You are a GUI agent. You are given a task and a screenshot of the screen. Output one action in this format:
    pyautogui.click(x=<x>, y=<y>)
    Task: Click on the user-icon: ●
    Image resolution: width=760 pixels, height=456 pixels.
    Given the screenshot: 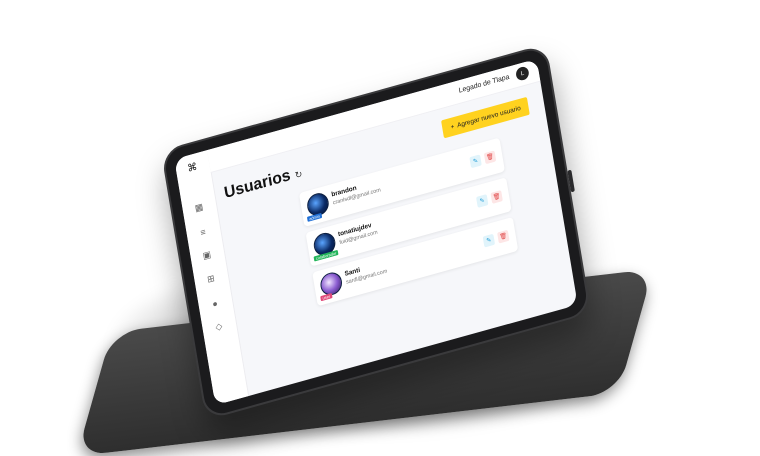 What is the action you would take?
    pyautogui.click(x=215, y=303)
    